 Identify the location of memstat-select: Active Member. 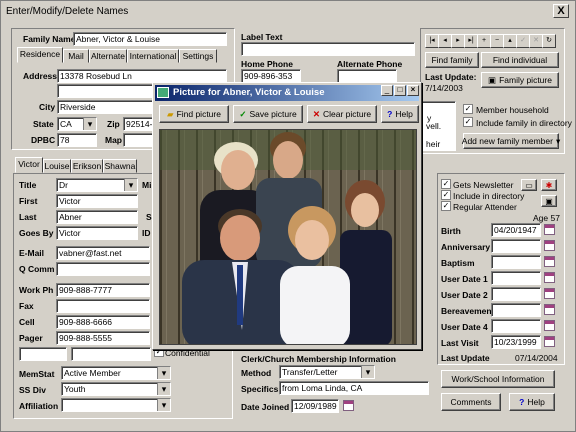
(116, 373).